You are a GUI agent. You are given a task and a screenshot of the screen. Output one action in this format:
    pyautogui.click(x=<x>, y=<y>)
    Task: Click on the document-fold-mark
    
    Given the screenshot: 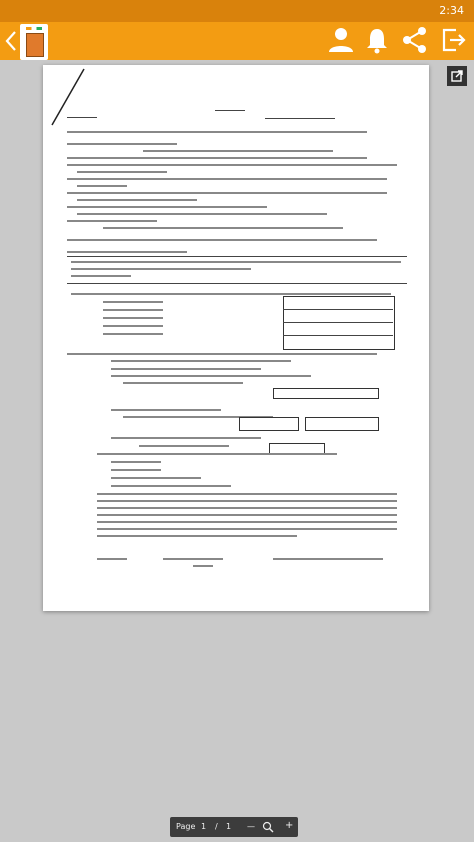 What is the action you would take?
    pyautogui.click(x=68, y=97)
    